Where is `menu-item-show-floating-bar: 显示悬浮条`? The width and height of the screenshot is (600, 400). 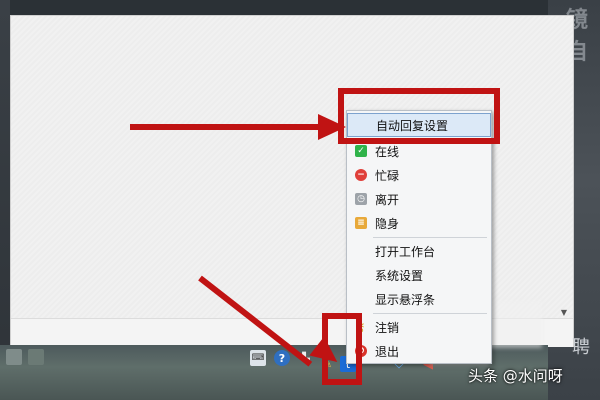 menu-item-show-floating-bar: 显示悬浮条 is located at coordinates (419, 299).